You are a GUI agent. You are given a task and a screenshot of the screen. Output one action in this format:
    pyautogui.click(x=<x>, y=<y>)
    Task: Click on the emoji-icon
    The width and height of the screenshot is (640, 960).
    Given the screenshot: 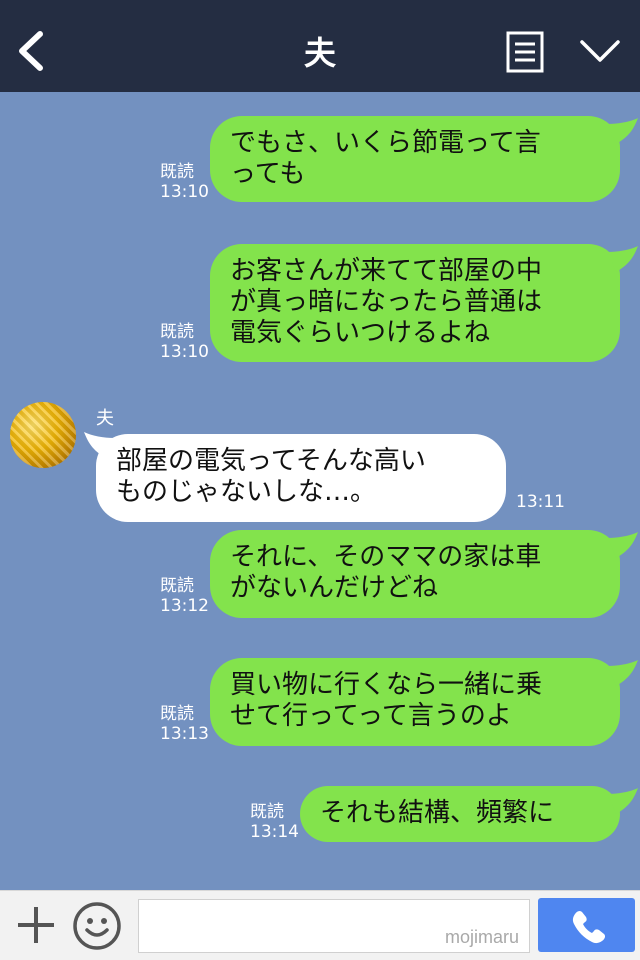 What is the action you would take?
    pyautogui.click(x=97, y=926)
    